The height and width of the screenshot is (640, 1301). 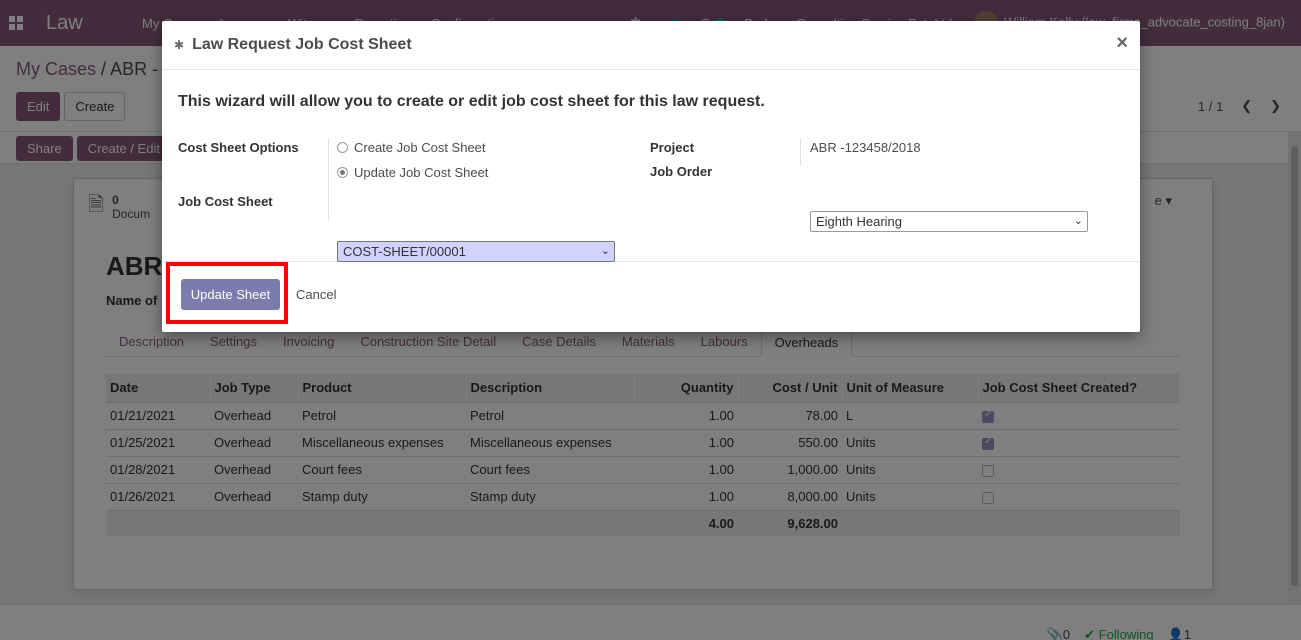 What do you see at coordinates (859, 221) in the screenshot?
I see `job-order-value: Eighth Hearing` at bounding box center [859, 221].